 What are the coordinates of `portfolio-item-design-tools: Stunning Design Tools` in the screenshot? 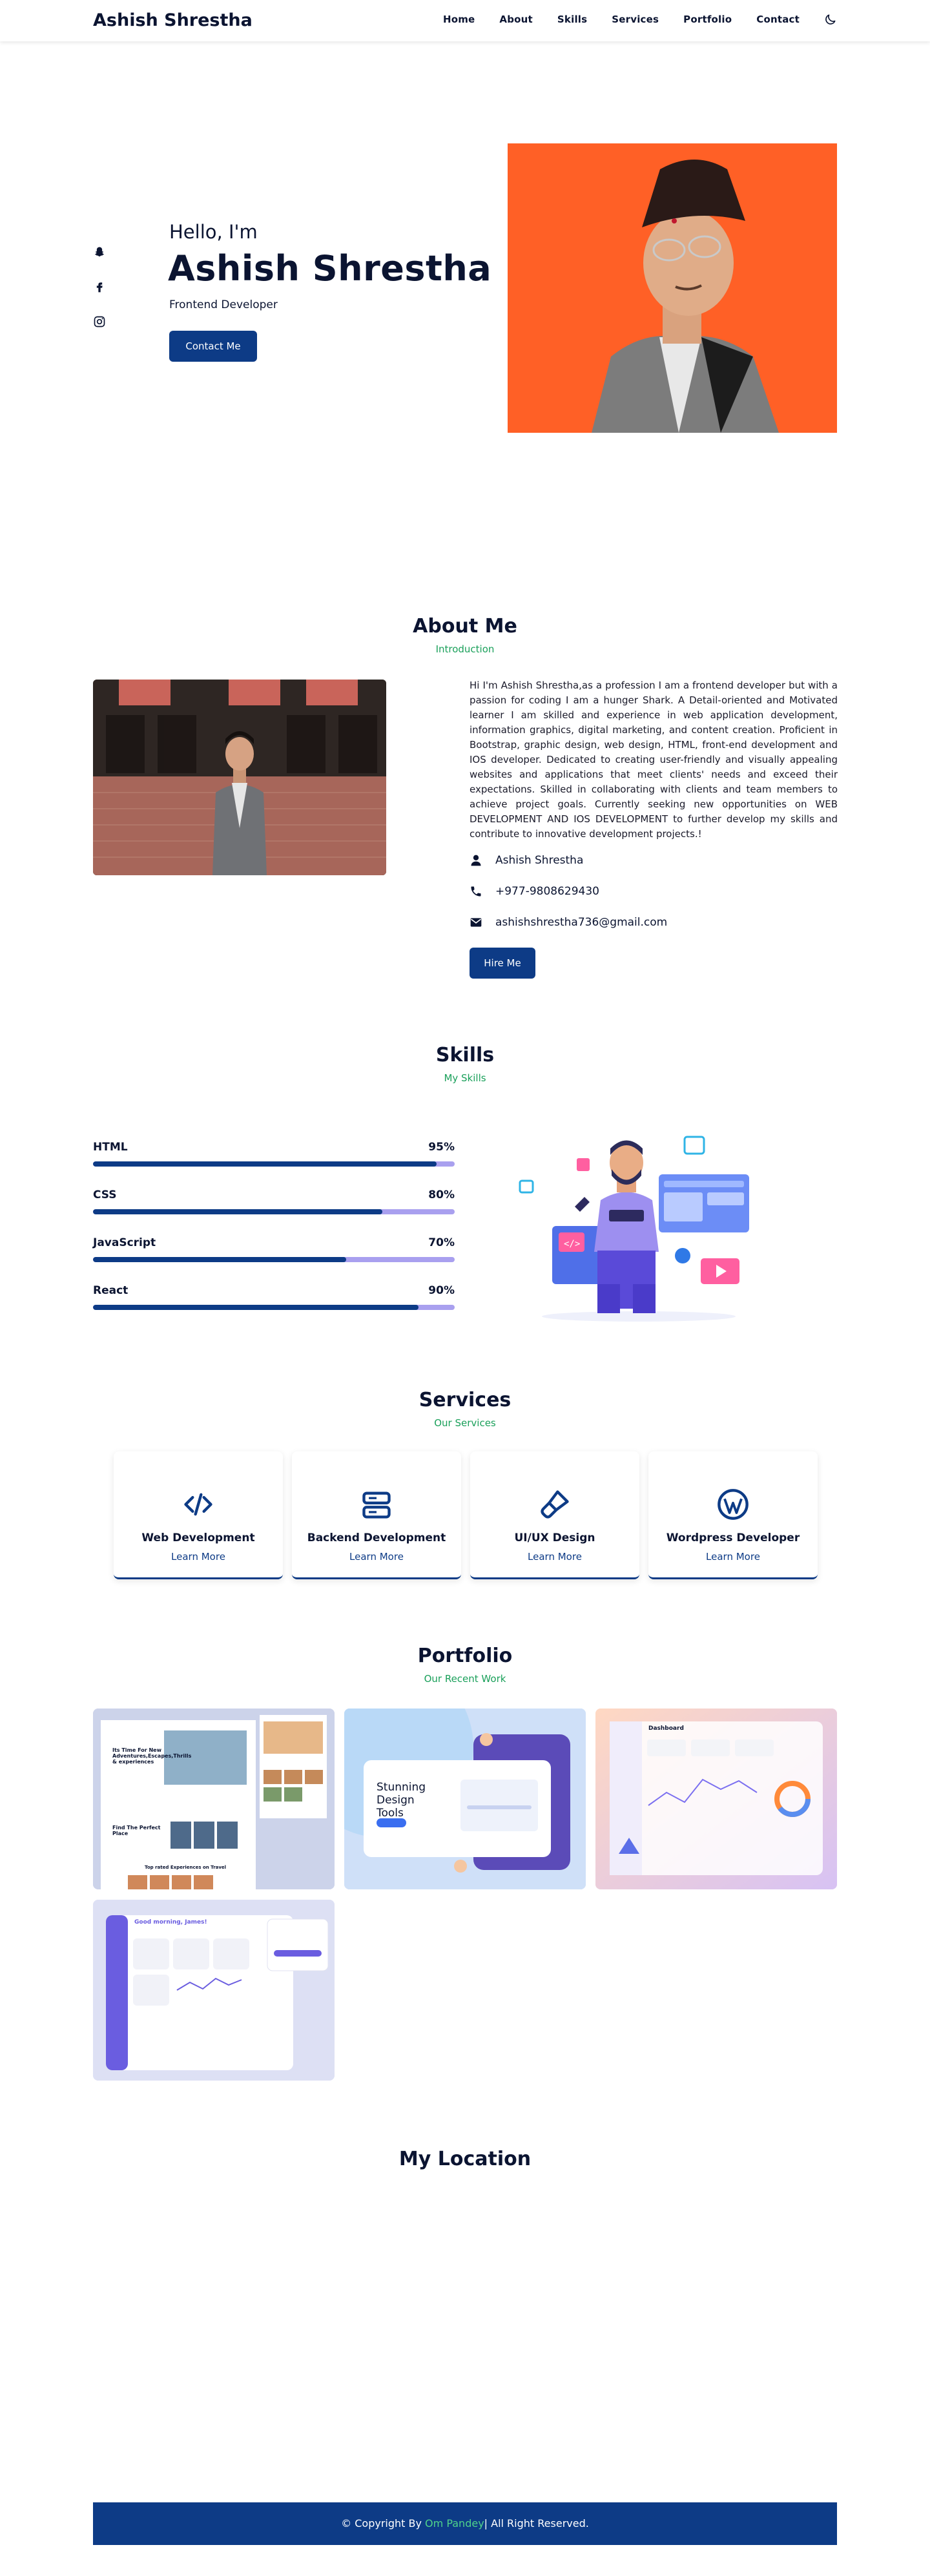 It's located at (465, 1799).